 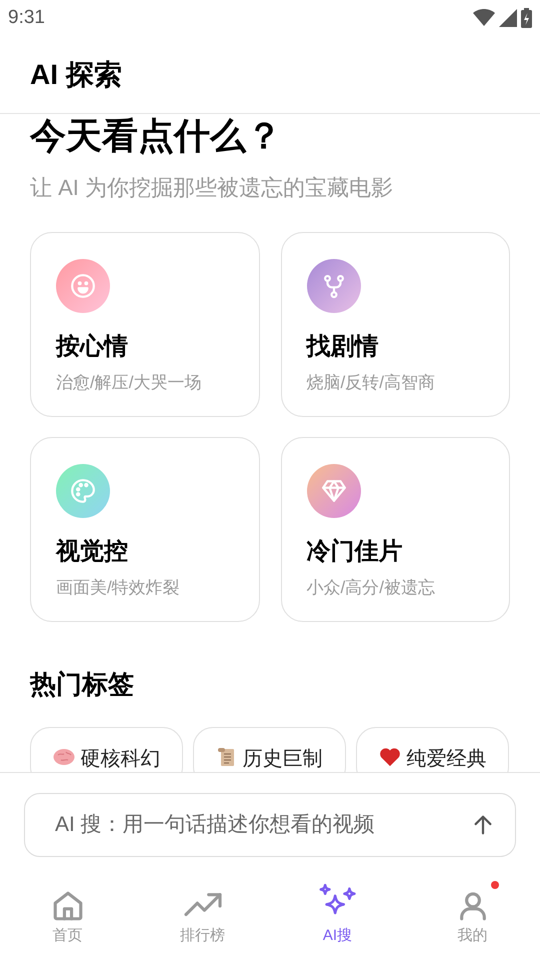 I want to click on category-card: 视觉控 画面美/特效炸裂, so click(x=145, y=529).